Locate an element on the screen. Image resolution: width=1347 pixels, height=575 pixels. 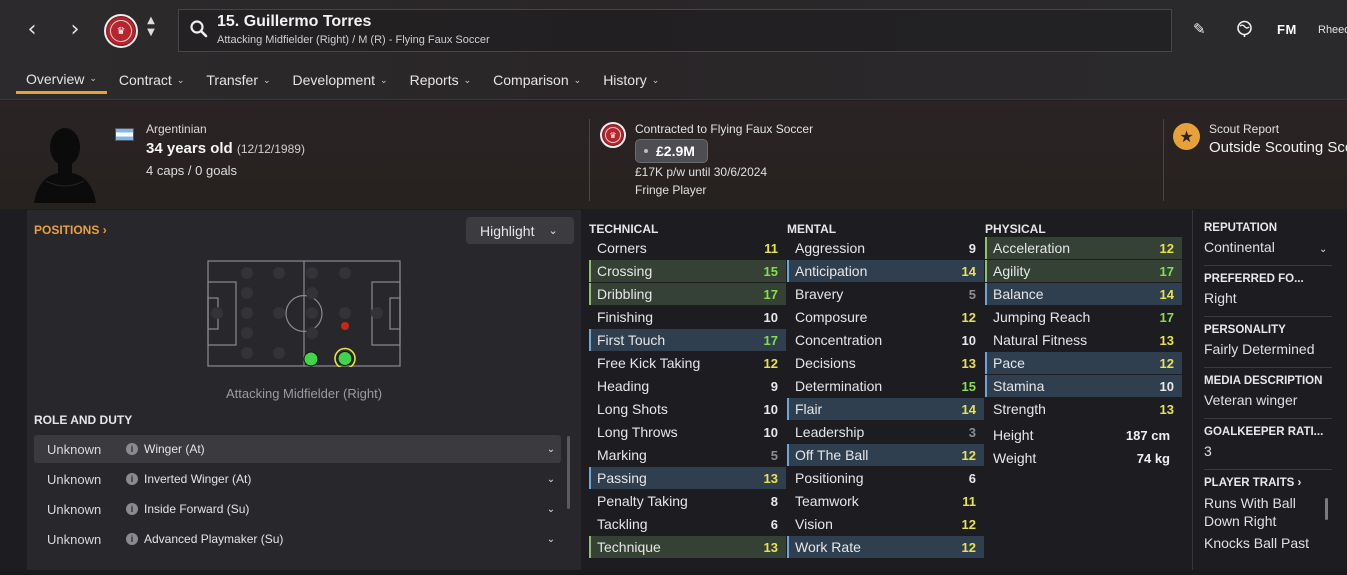
attribute-row-leadership: Leadership 3 is located at coordinates (885, 432).